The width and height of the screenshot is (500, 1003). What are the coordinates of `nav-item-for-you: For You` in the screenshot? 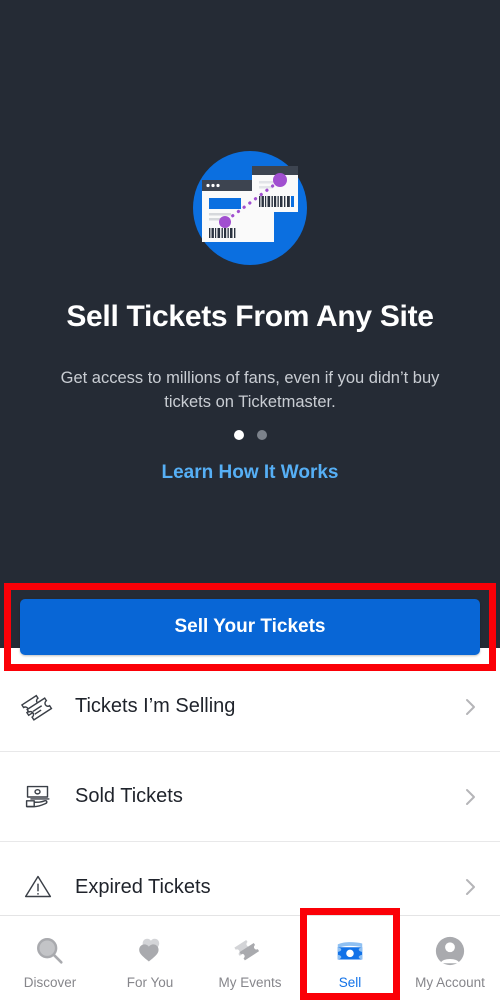 It's located at (150, 959).